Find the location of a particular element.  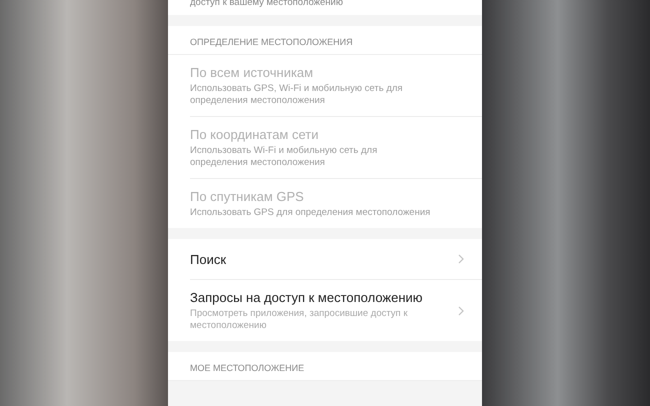

section-header: МОЕ МЕСТОПОЛОЖЕНИЕ is located at coordinates (325, 366).